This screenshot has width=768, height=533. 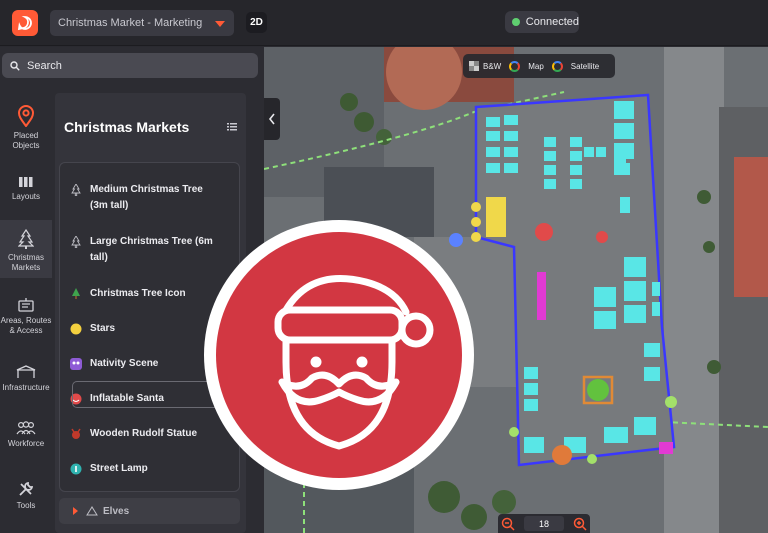 I want to click on connection-status: Connected, so click(x=542, y=22).